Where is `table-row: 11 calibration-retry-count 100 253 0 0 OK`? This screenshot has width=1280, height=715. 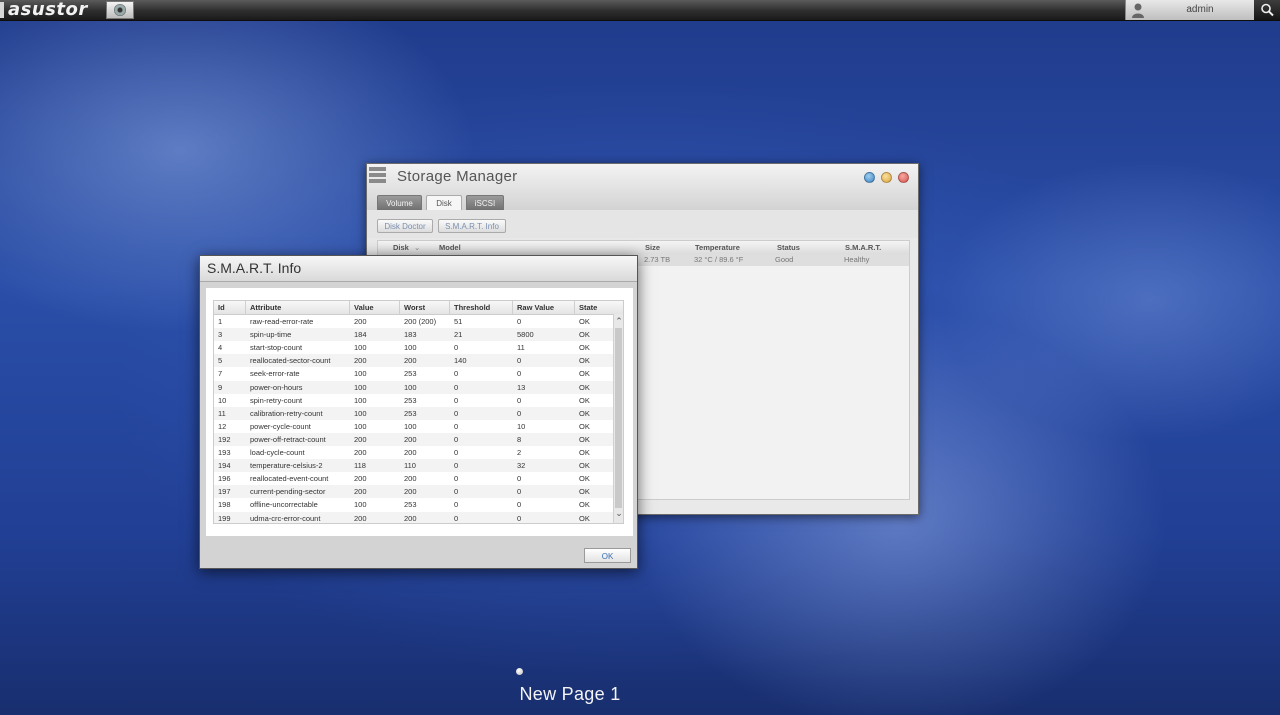
table-row: 11 calibration-retry-count 100 253 0 0 OK is located at coordinates (414, 413).